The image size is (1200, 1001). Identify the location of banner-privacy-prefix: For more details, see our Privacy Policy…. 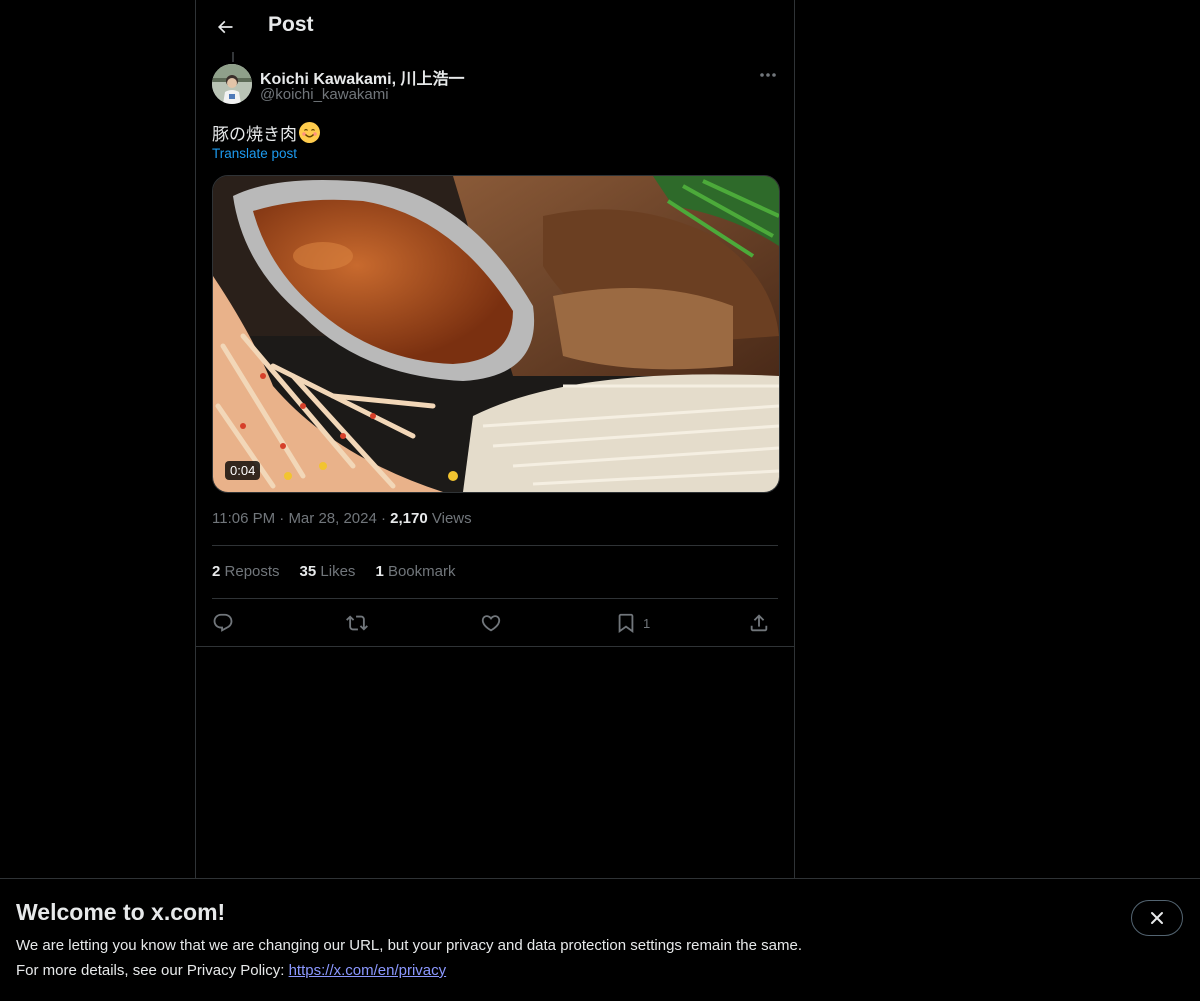
(152, 970).